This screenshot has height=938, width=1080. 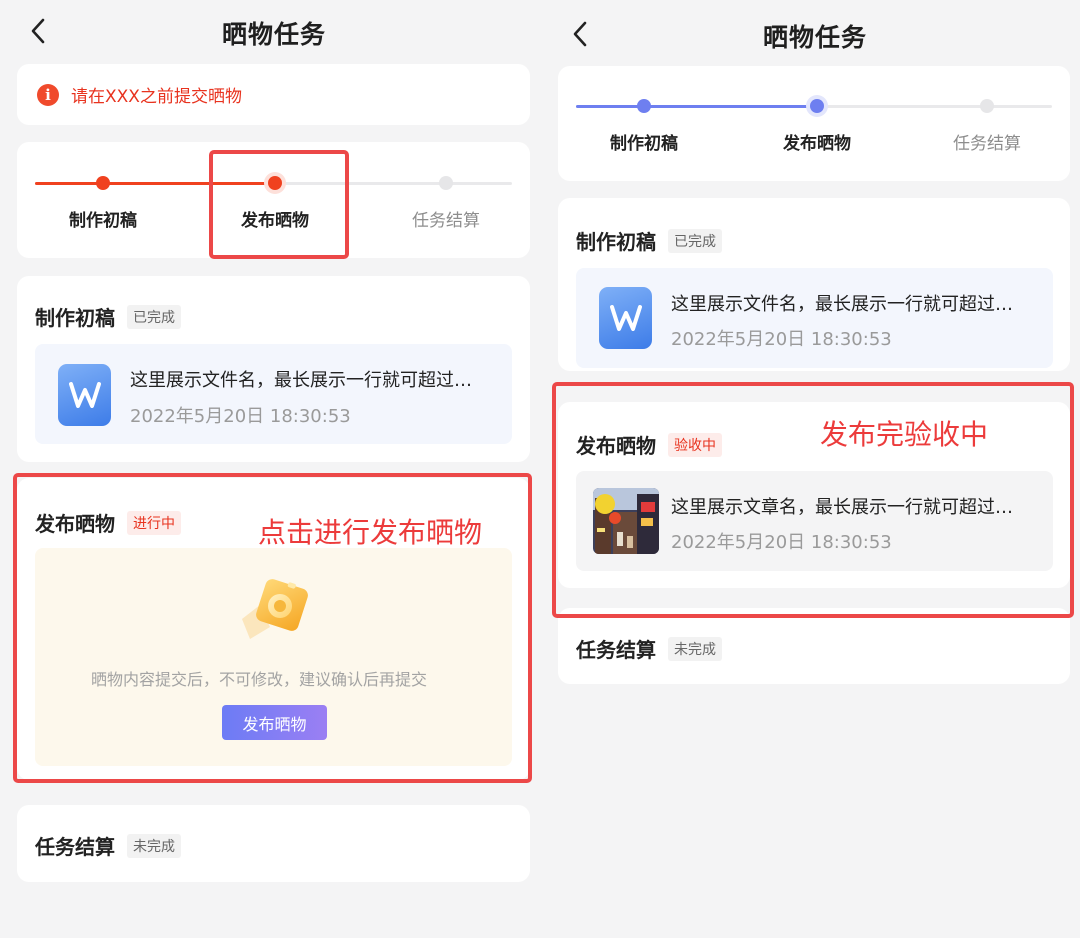 What do you see at coordinates (626, 521) in the screenshot?
I see `street-photo-thumbnail` at bounding box center [626, 521].